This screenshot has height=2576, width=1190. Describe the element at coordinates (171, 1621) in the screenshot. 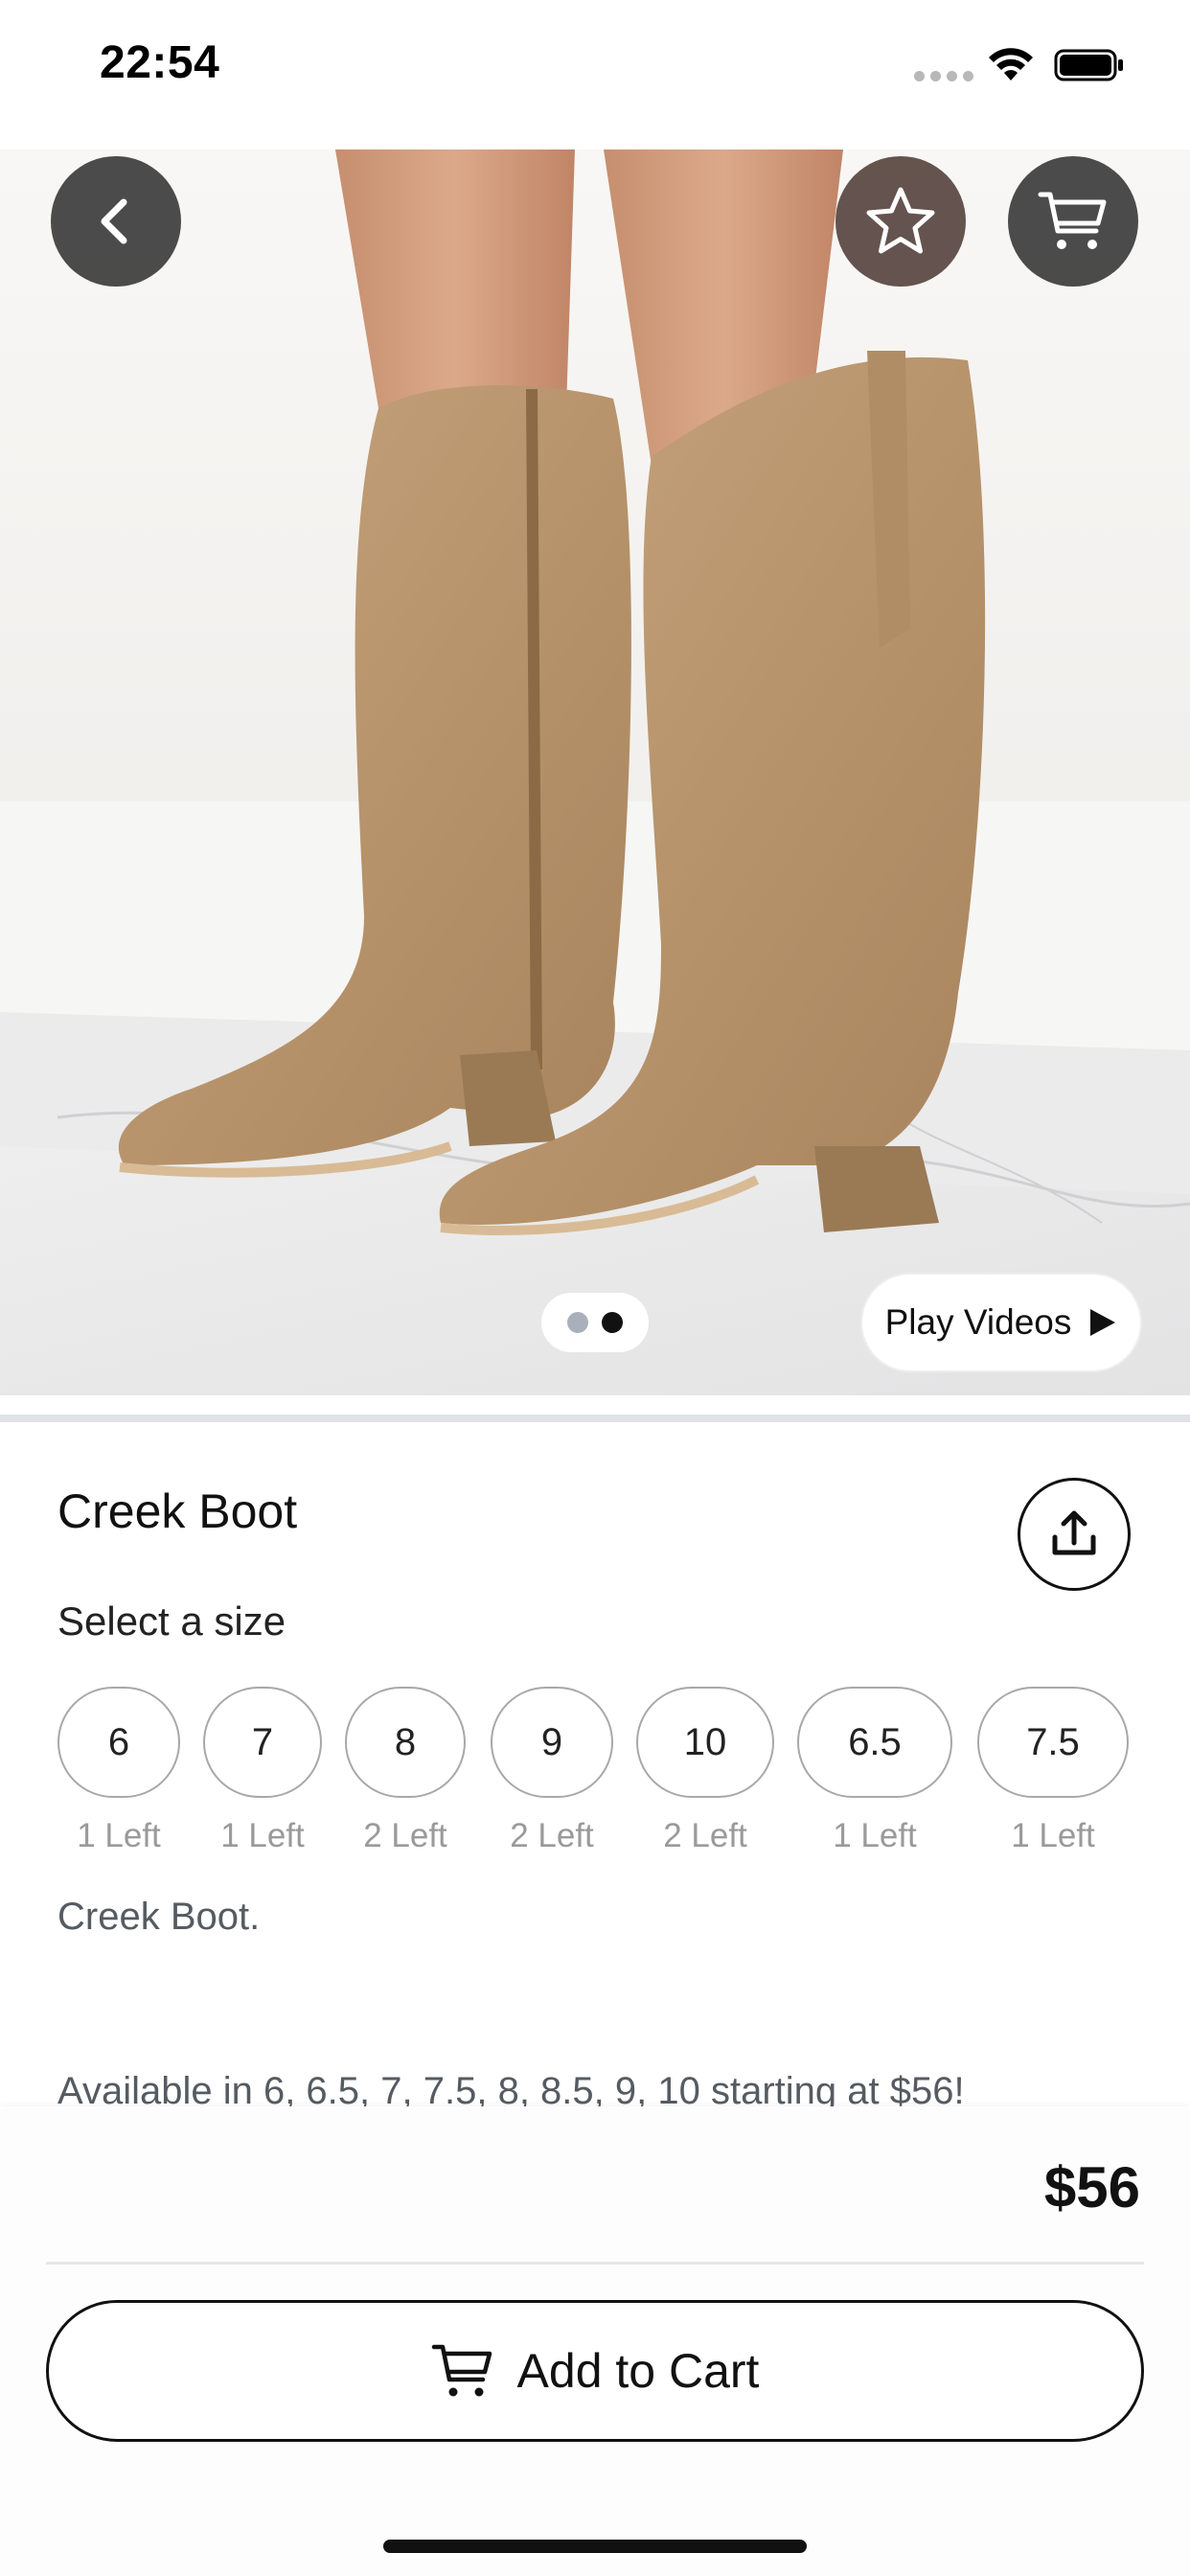

I see `size-prompt: Select a size` at that location.